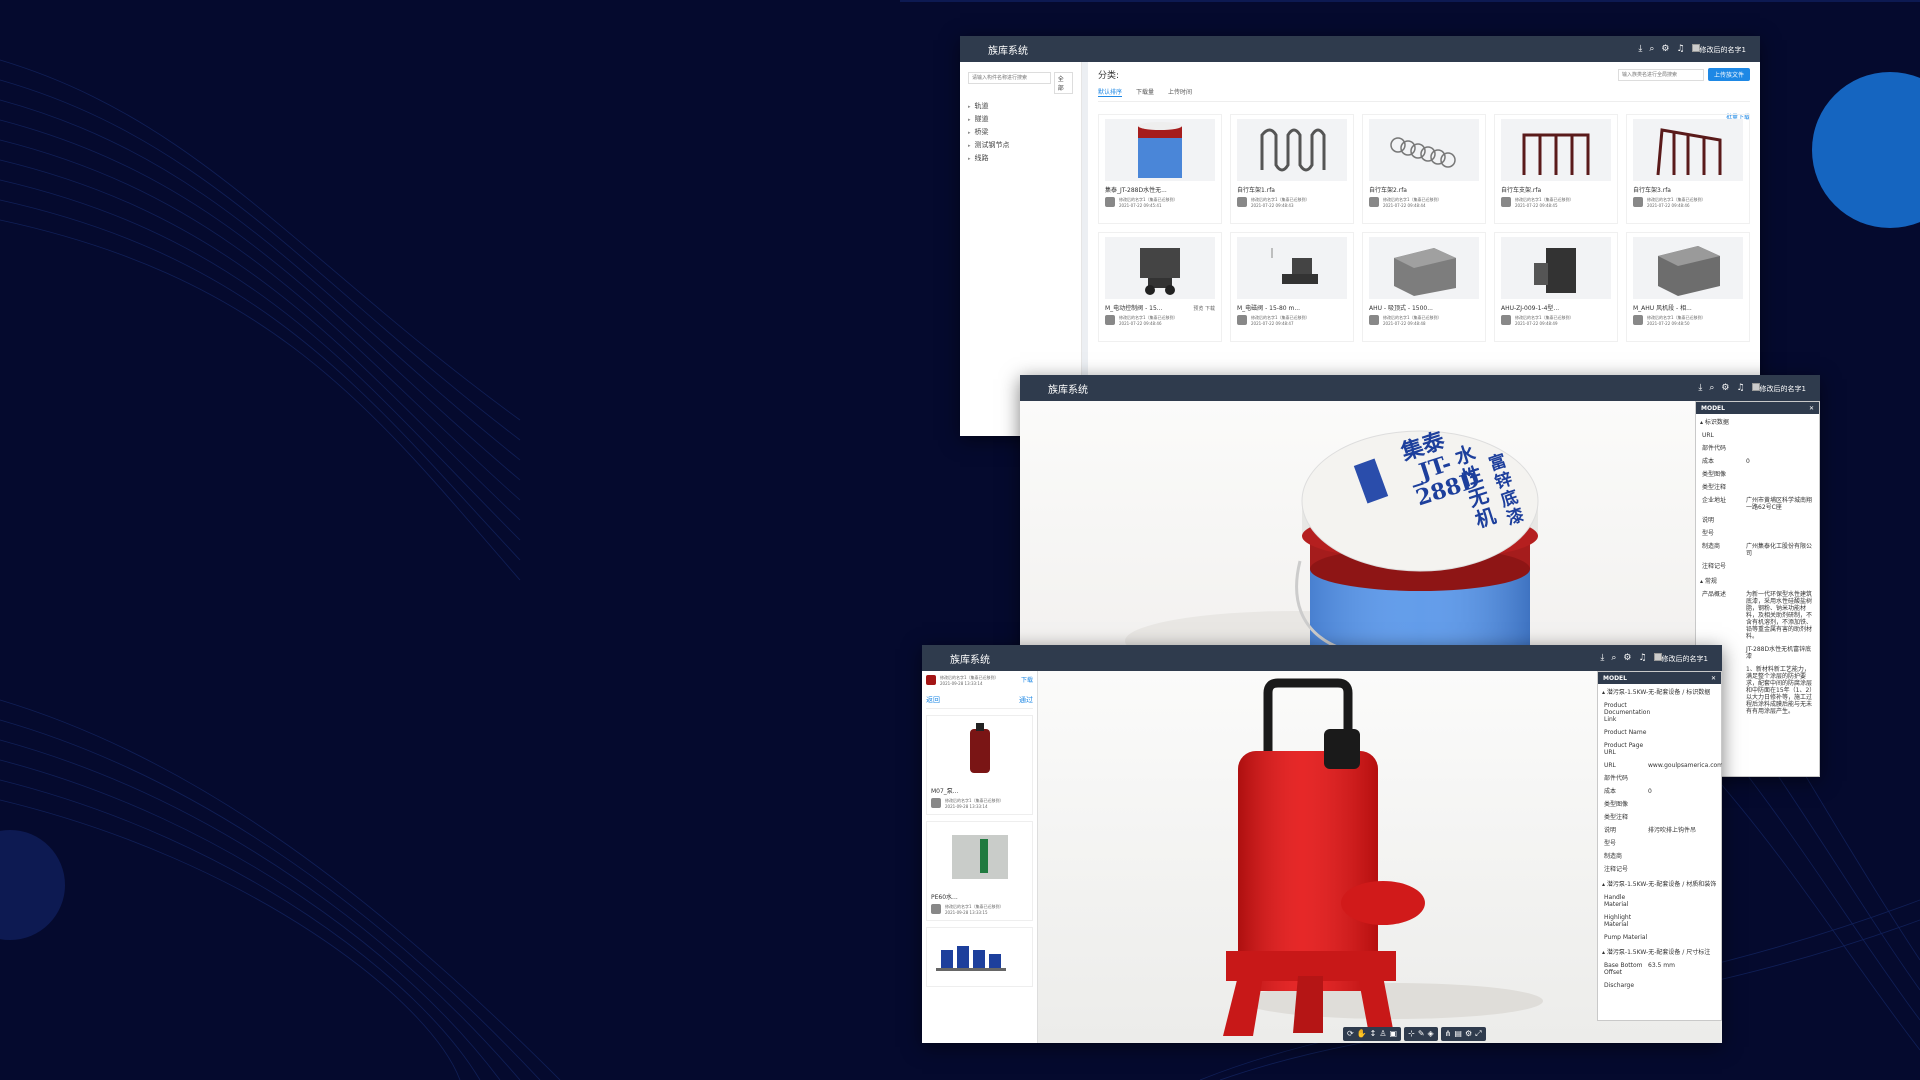  What do you see at coordinates (1350, 1034) in the screenshot?
I see `orbit-icon: ⟳` at bounding box center [1350, 1034].